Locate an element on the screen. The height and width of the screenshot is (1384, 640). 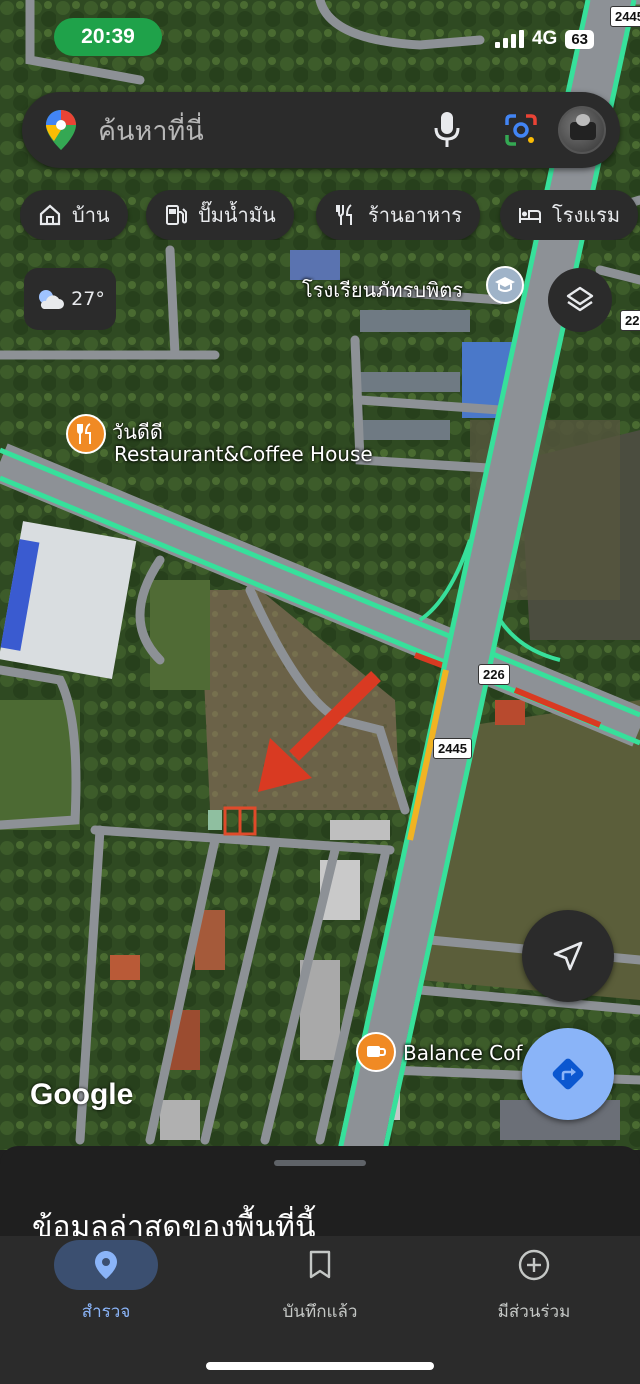
home-indicator is located at coordinates (320, 1366).